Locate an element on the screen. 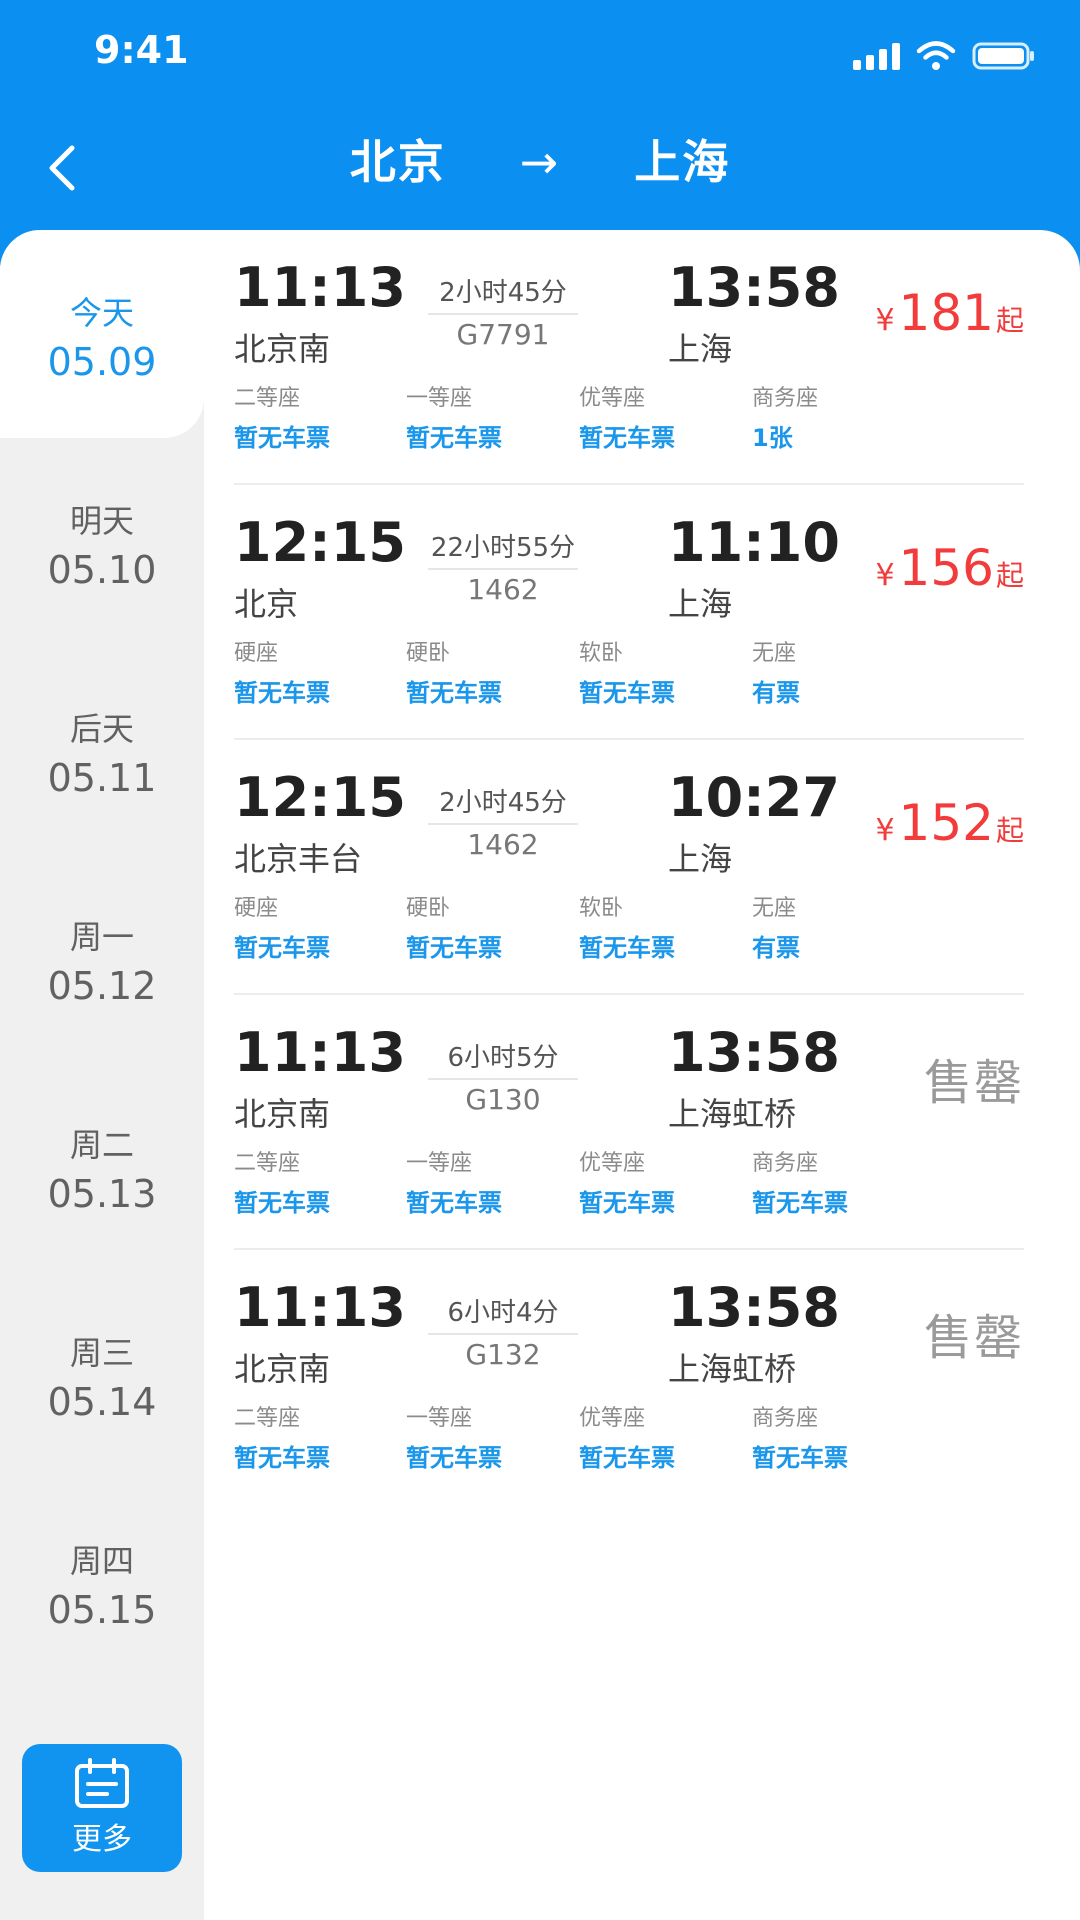 The image size is (1080, 1920). seat-class: 商务座 暂无车票 is located at coordinates (837, 1436).